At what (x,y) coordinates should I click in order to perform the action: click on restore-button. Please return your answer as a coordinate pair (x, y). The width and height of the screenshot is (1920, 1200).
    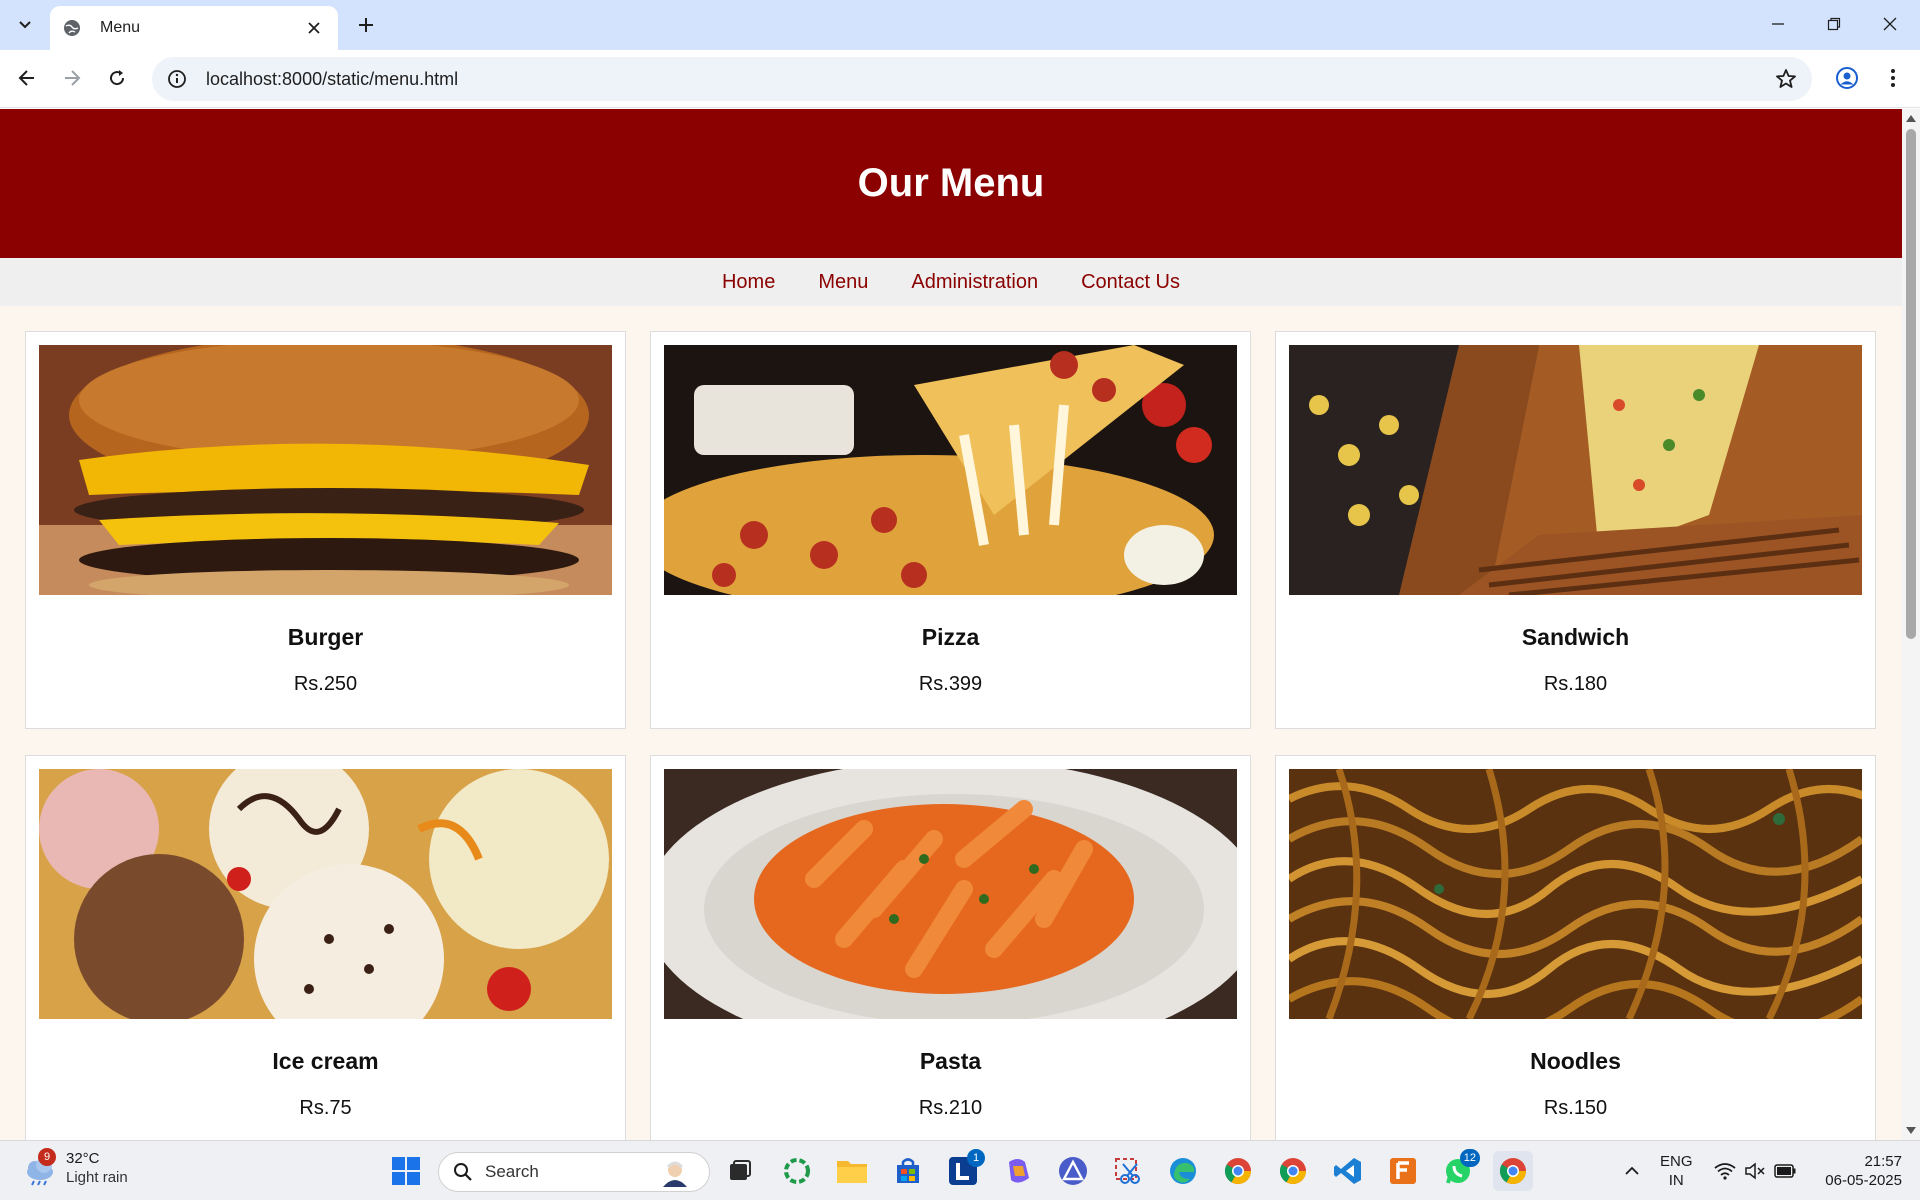
    Looking at the image, I should click on (1834, 24).